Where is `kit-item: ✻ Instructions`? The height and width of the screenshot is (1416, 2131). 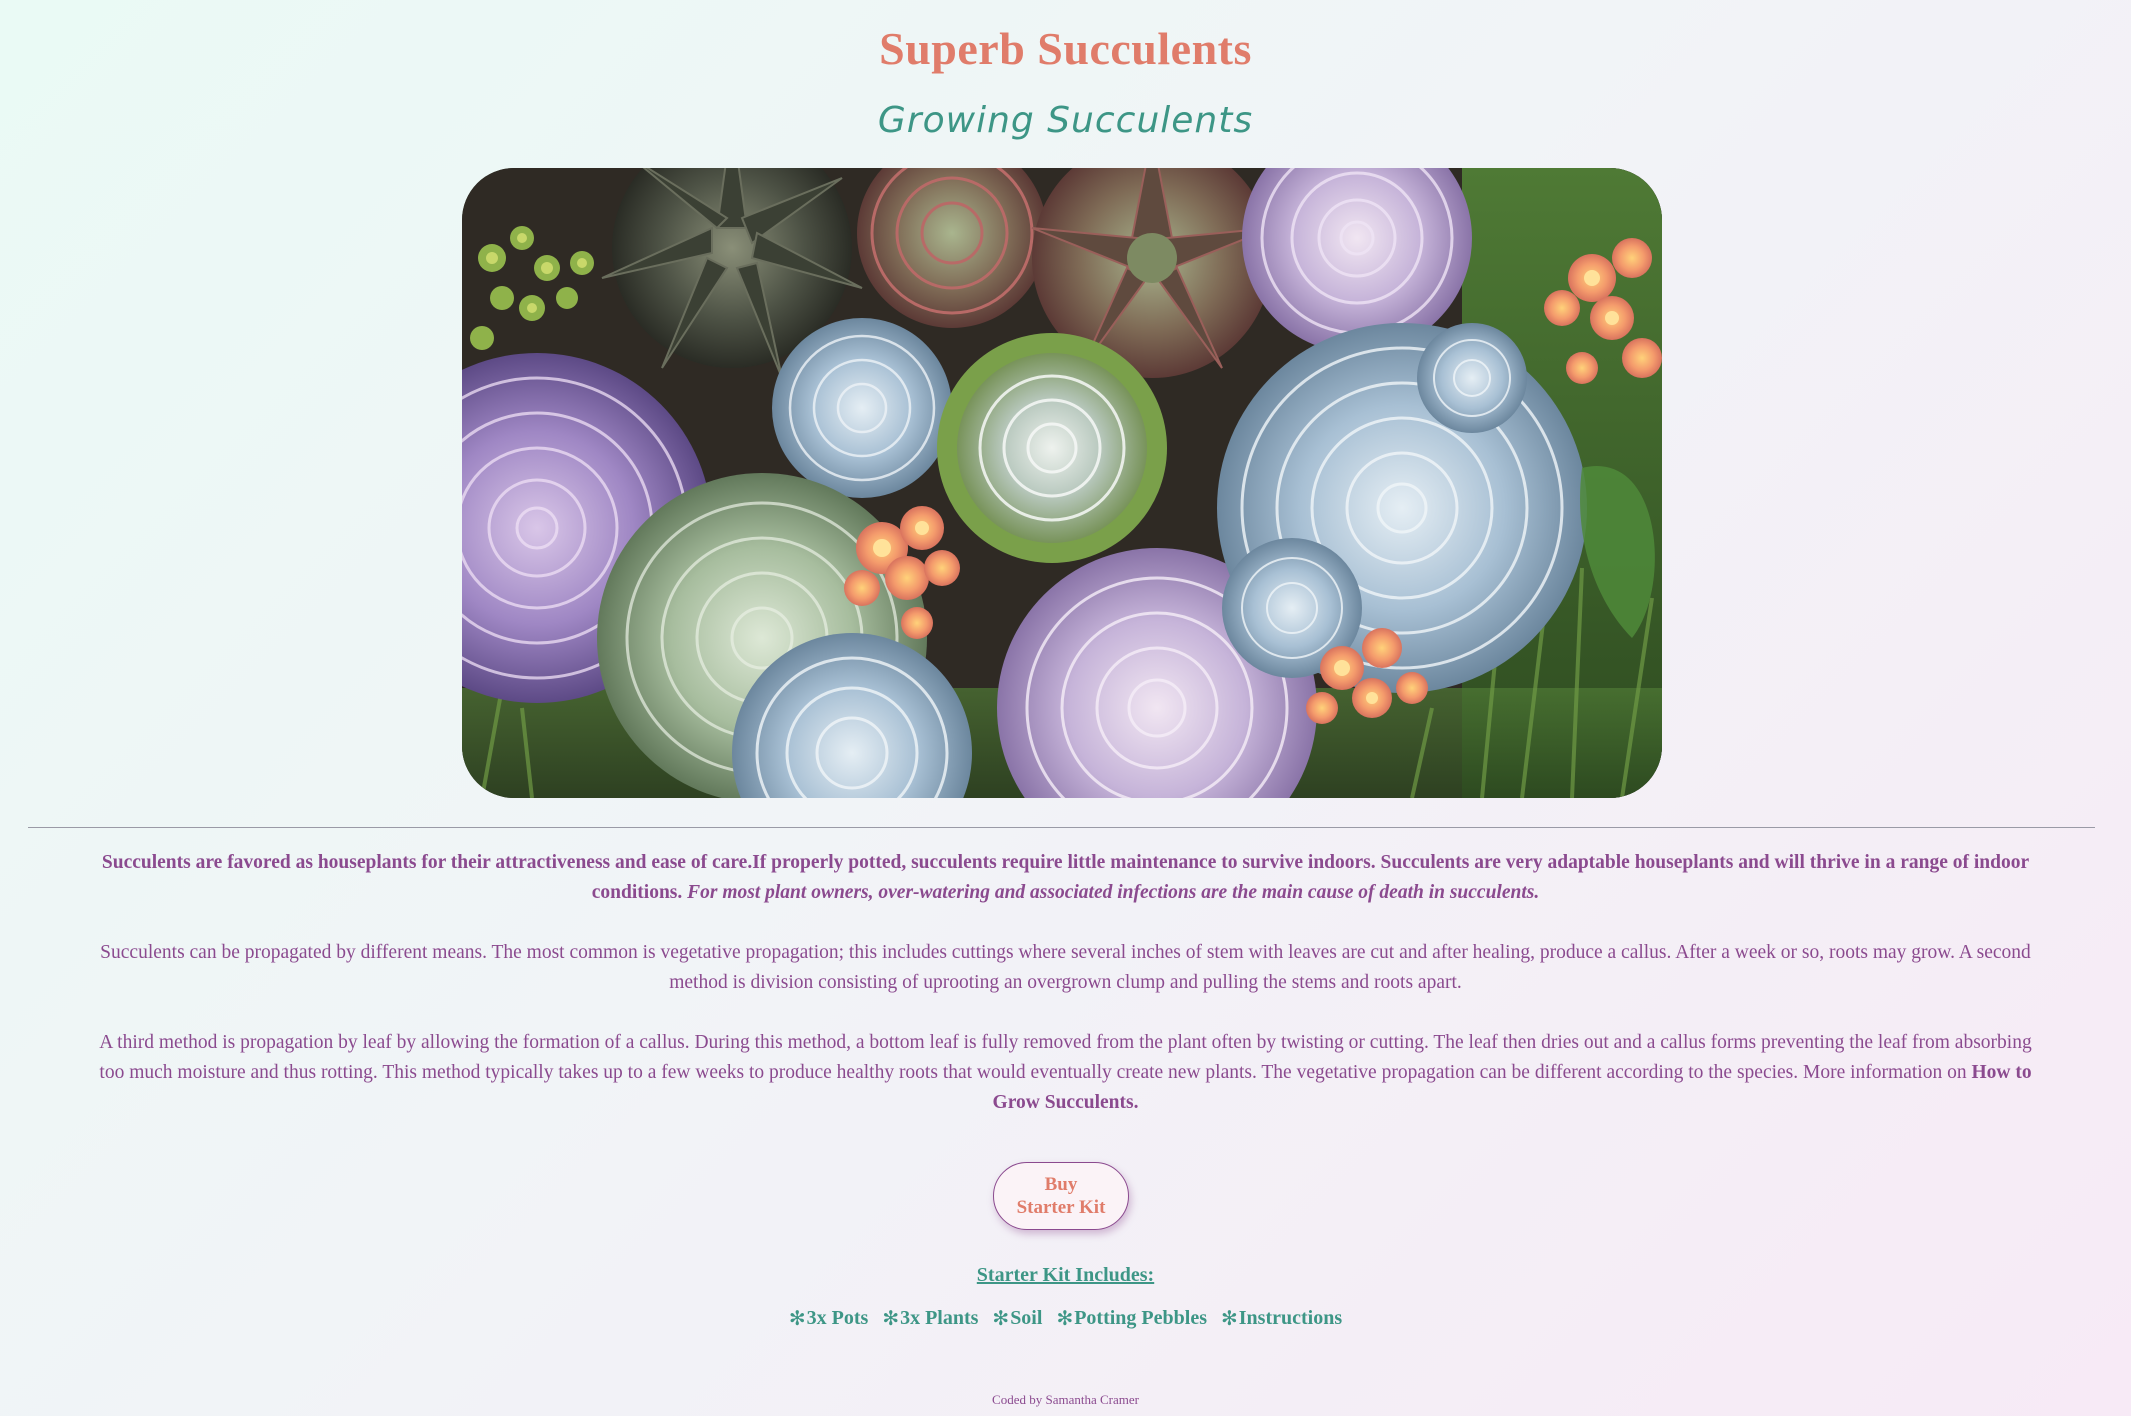
kit-item: ✻ Instructions is located at coordinates (1281, 1318).